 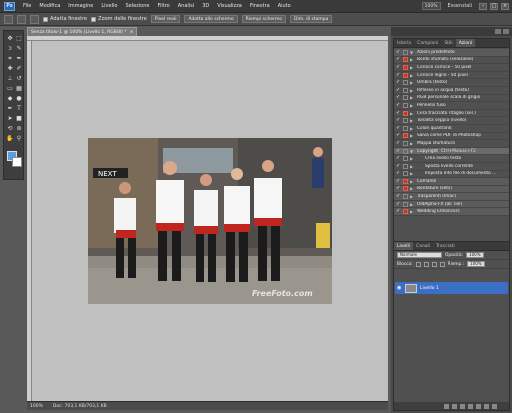 I want to click on close-button: ×, so click(x=505, y=6).